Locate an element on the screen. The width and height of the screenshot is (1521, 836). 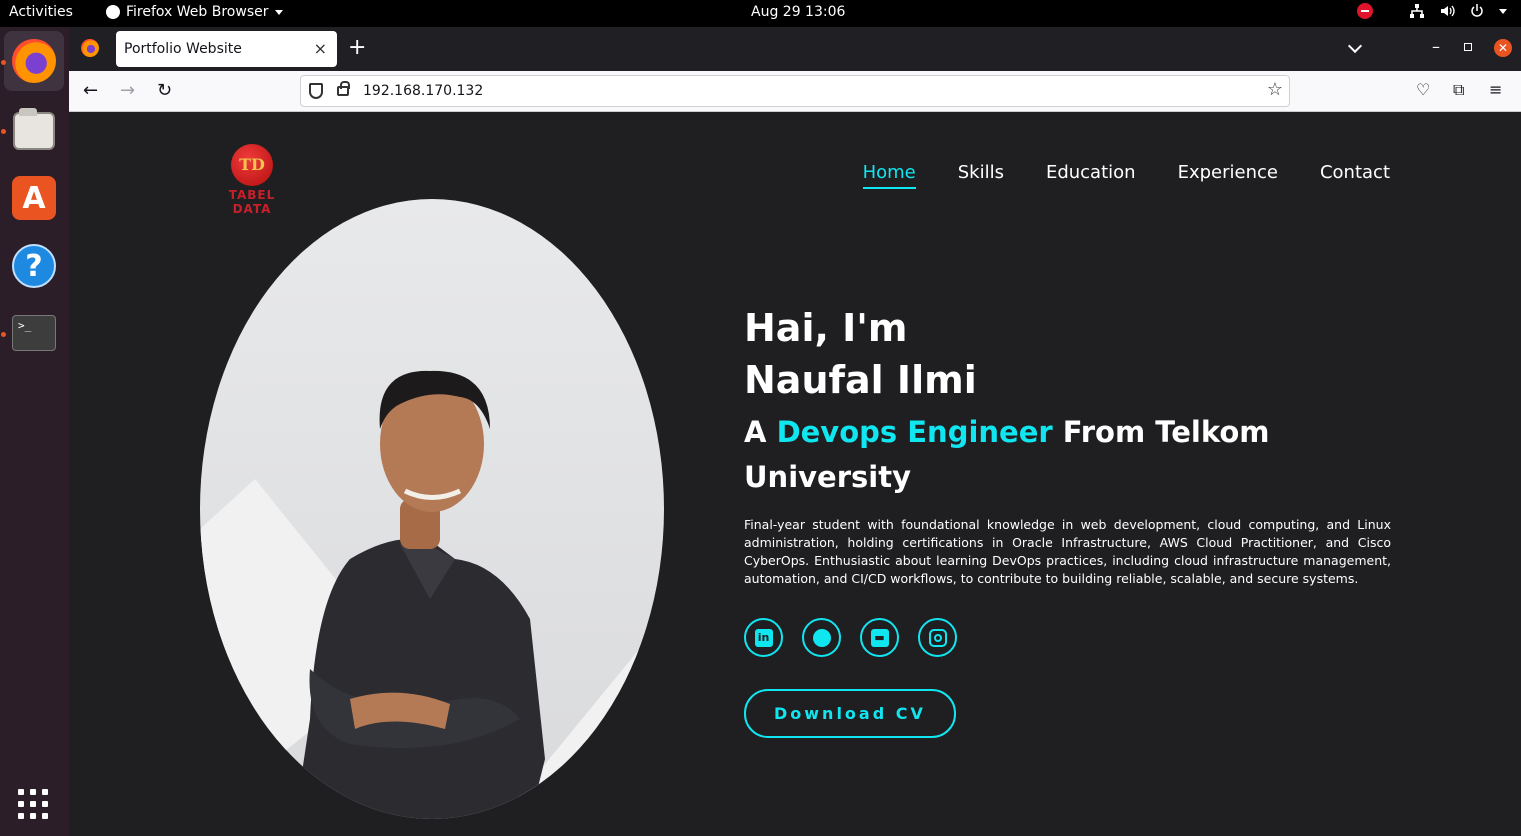
social-links: in ▬ is located at coordinates (1067, 637).